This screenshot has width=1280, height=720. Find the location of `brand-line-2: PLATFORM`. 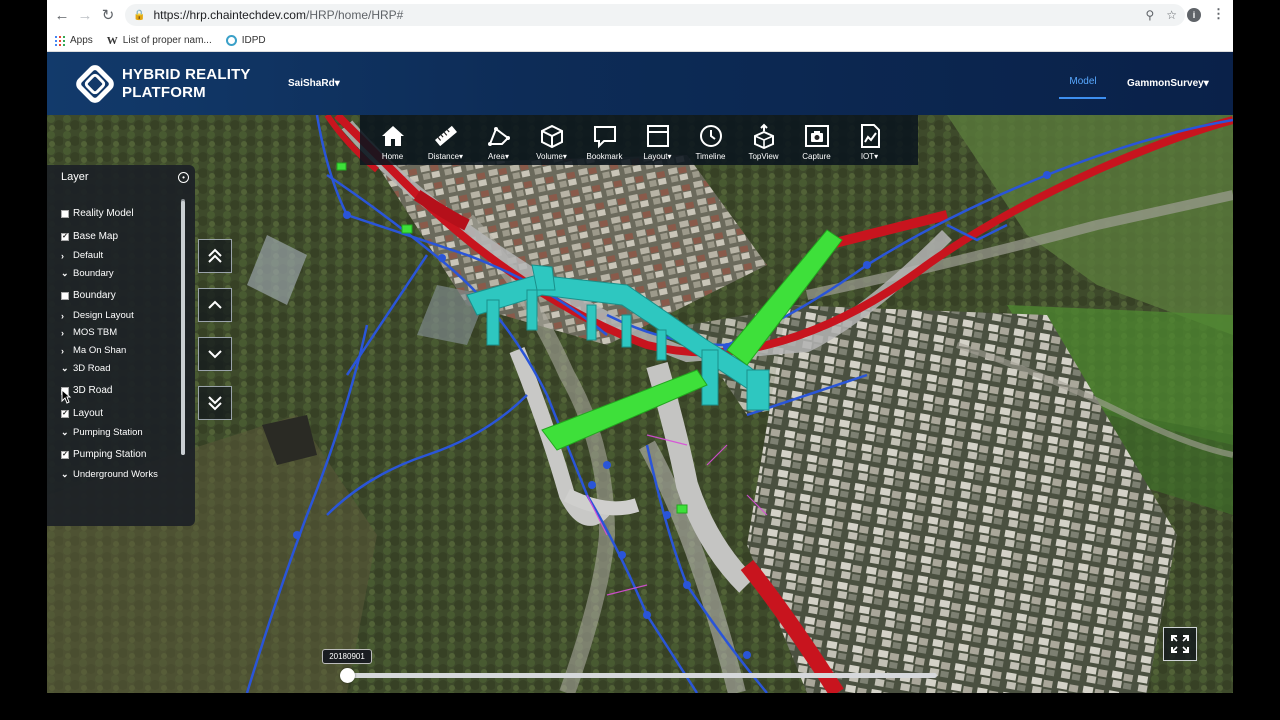

brand-line-2: PLATFORM is located at coordinates (164, 92).